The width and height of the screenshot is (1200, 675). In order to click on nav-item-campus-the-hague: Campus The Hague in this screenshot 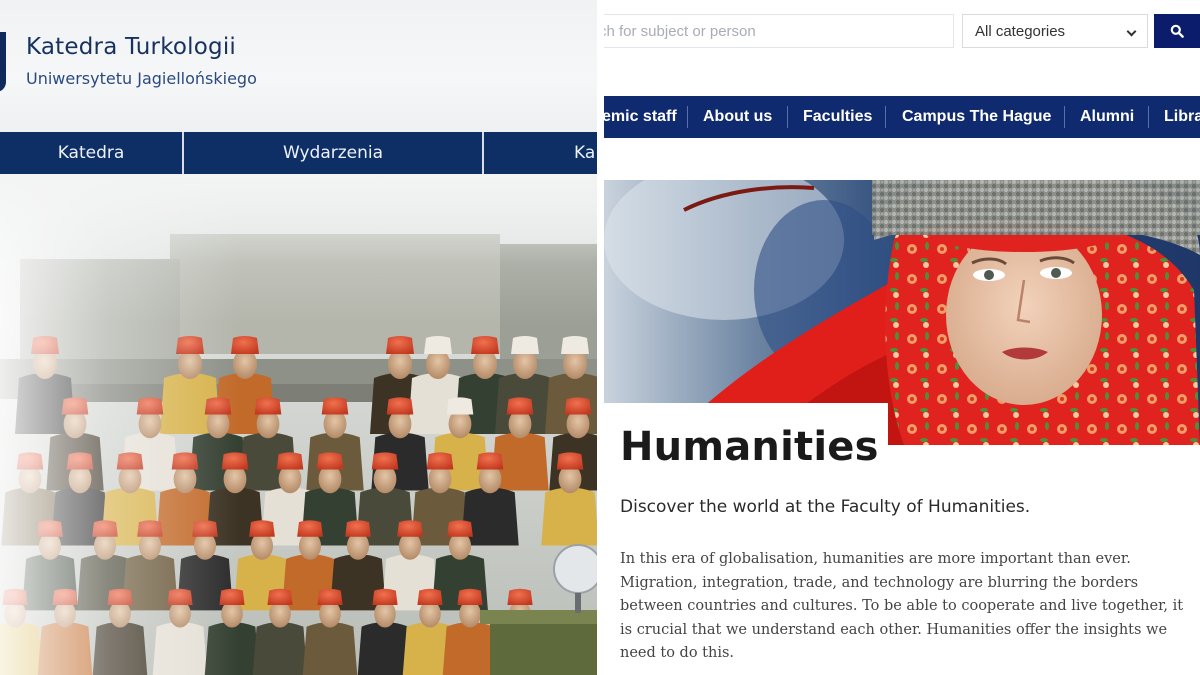, I will do `click(976, 117)`.